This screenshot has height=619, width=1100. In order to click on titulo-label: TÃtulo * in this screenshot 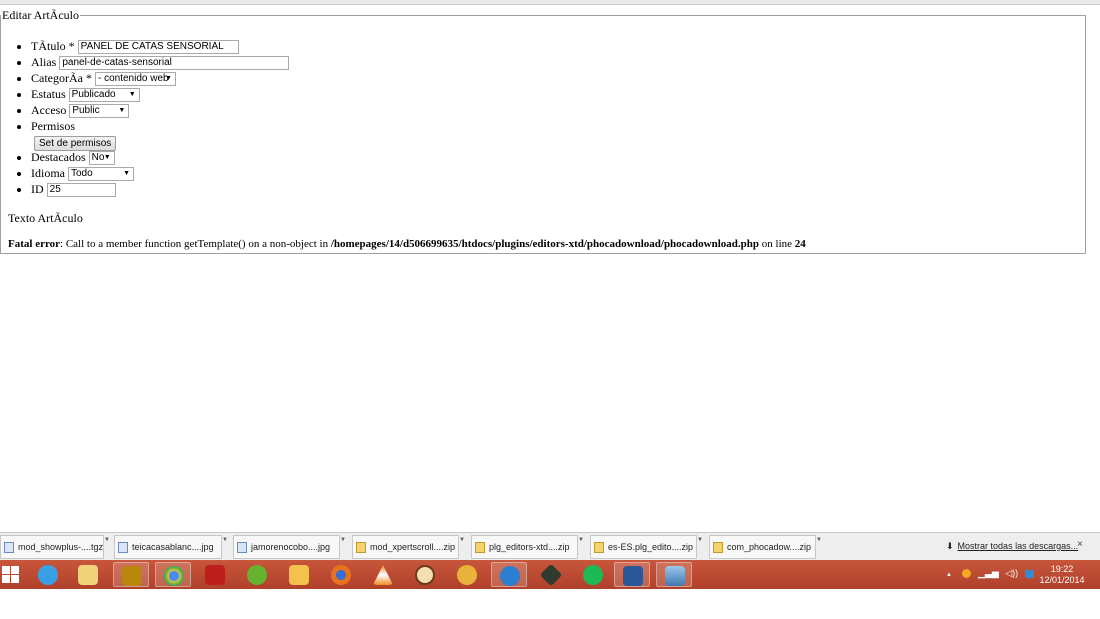, I will do `click(53, 46)`.